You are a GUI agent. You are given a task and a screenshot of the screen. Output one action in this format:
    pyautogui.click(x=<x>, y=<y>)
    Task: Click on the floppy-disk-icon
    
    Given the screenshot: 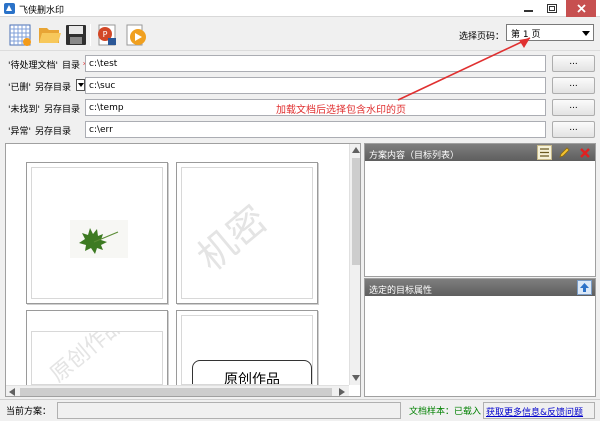 What is the action you would take?
    pyautogui.click(x=76, y=35)
    